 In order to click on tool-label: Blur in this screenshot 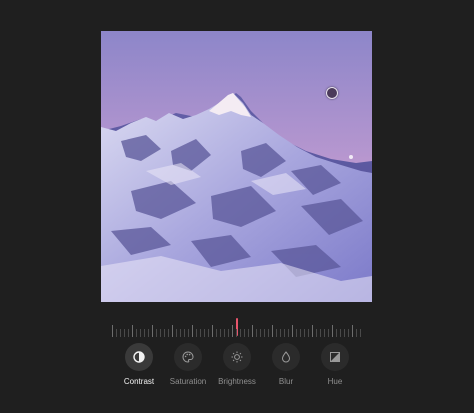, I will do `click(286, 381)`.